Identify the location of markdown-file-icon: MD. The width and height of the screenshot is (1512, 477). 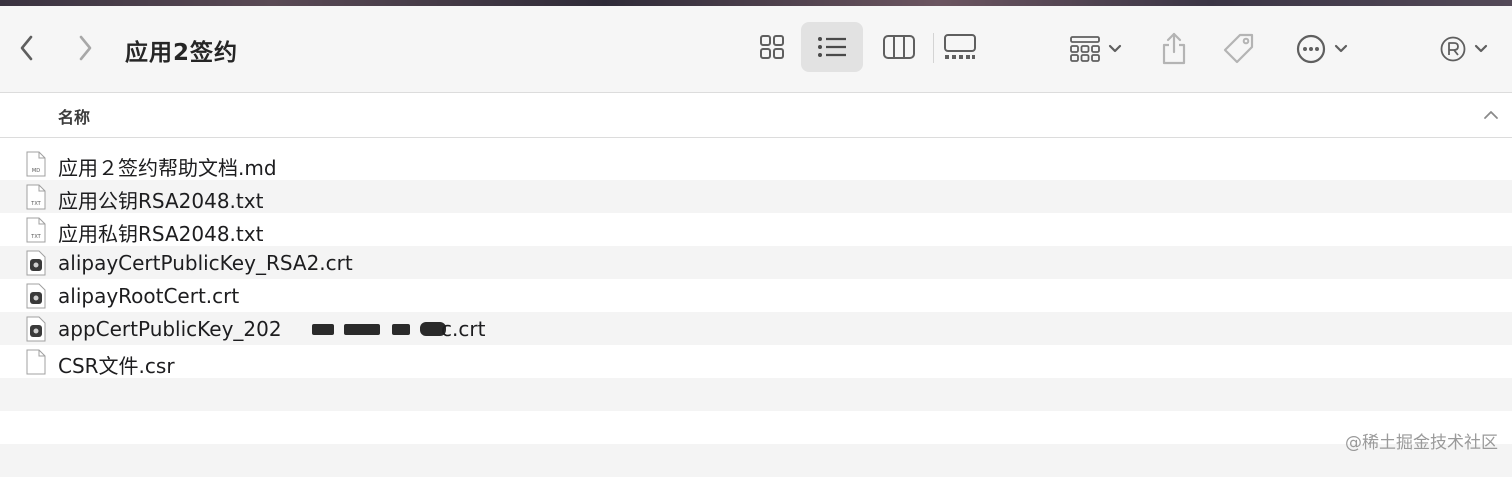
(36, 164).